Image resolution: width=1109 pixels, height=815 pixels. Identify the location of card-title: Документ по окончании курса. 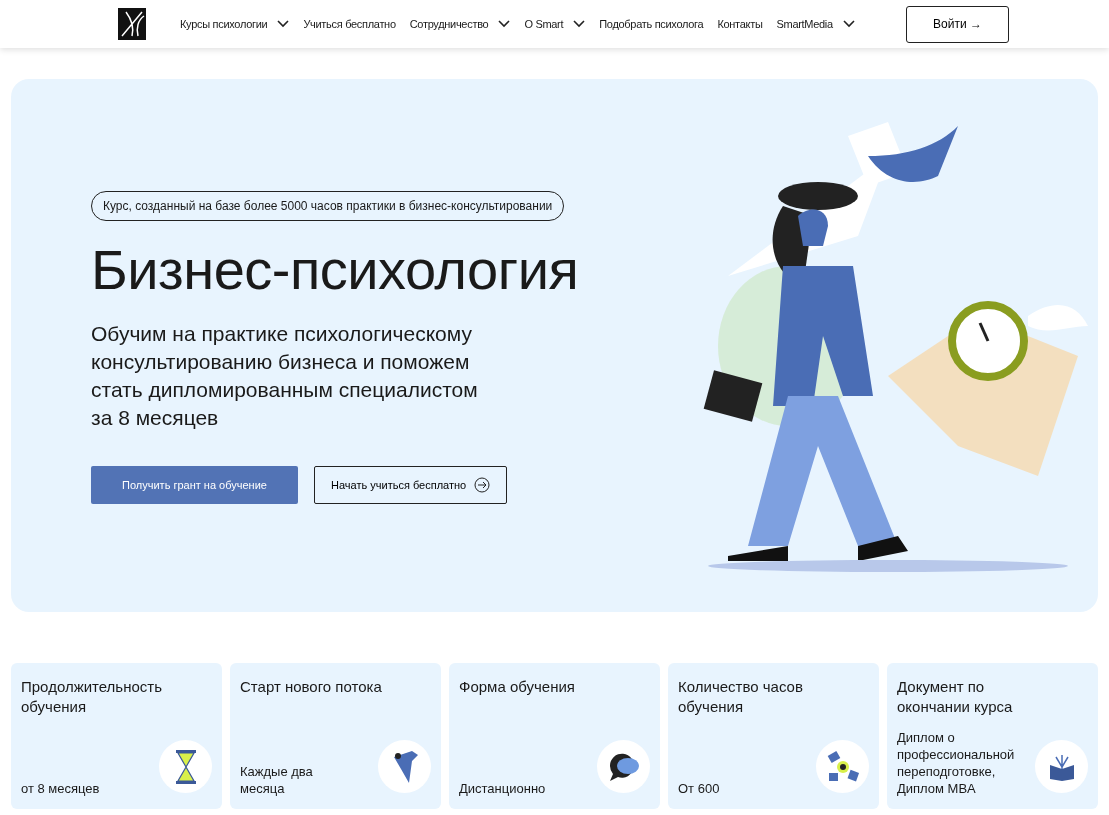
(955, 697).